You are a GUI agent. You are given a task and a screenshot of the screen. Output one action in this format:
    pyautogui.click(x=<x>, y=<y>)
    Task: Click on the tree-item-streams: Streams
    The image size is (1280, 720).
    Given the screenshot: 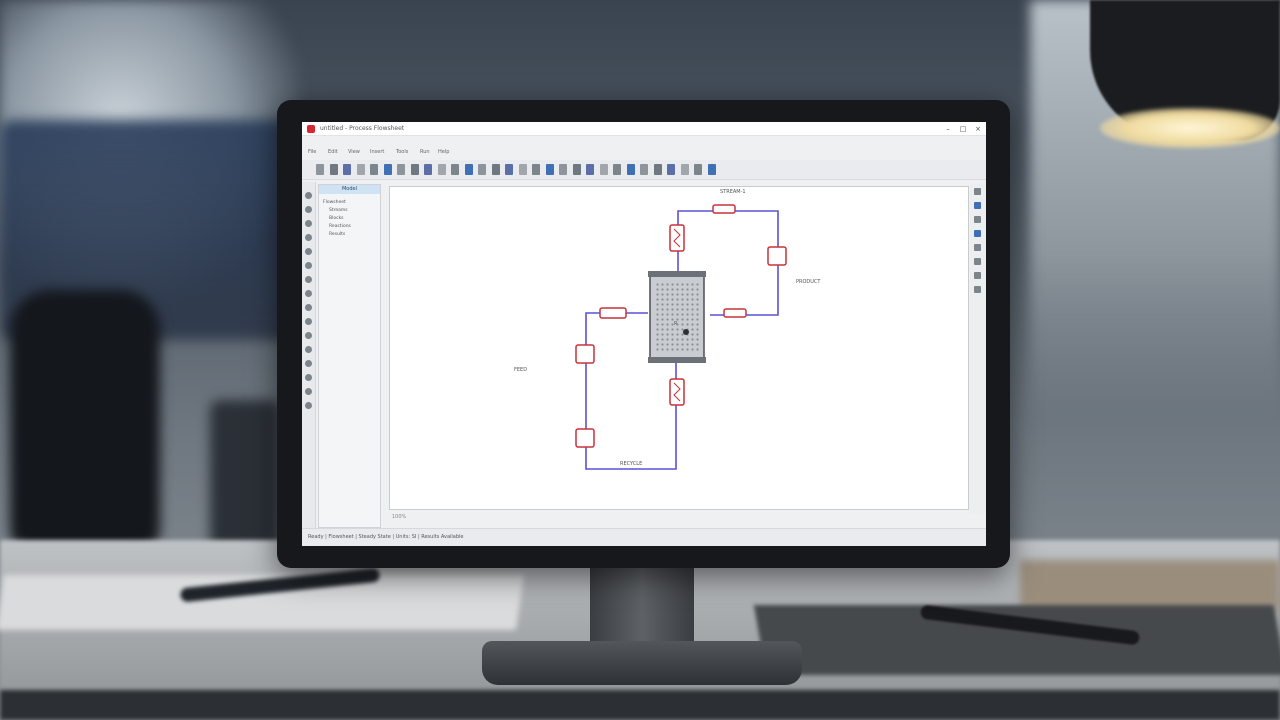 What is the action you would take?
    pyautogui.click(x=338, y=210)
    